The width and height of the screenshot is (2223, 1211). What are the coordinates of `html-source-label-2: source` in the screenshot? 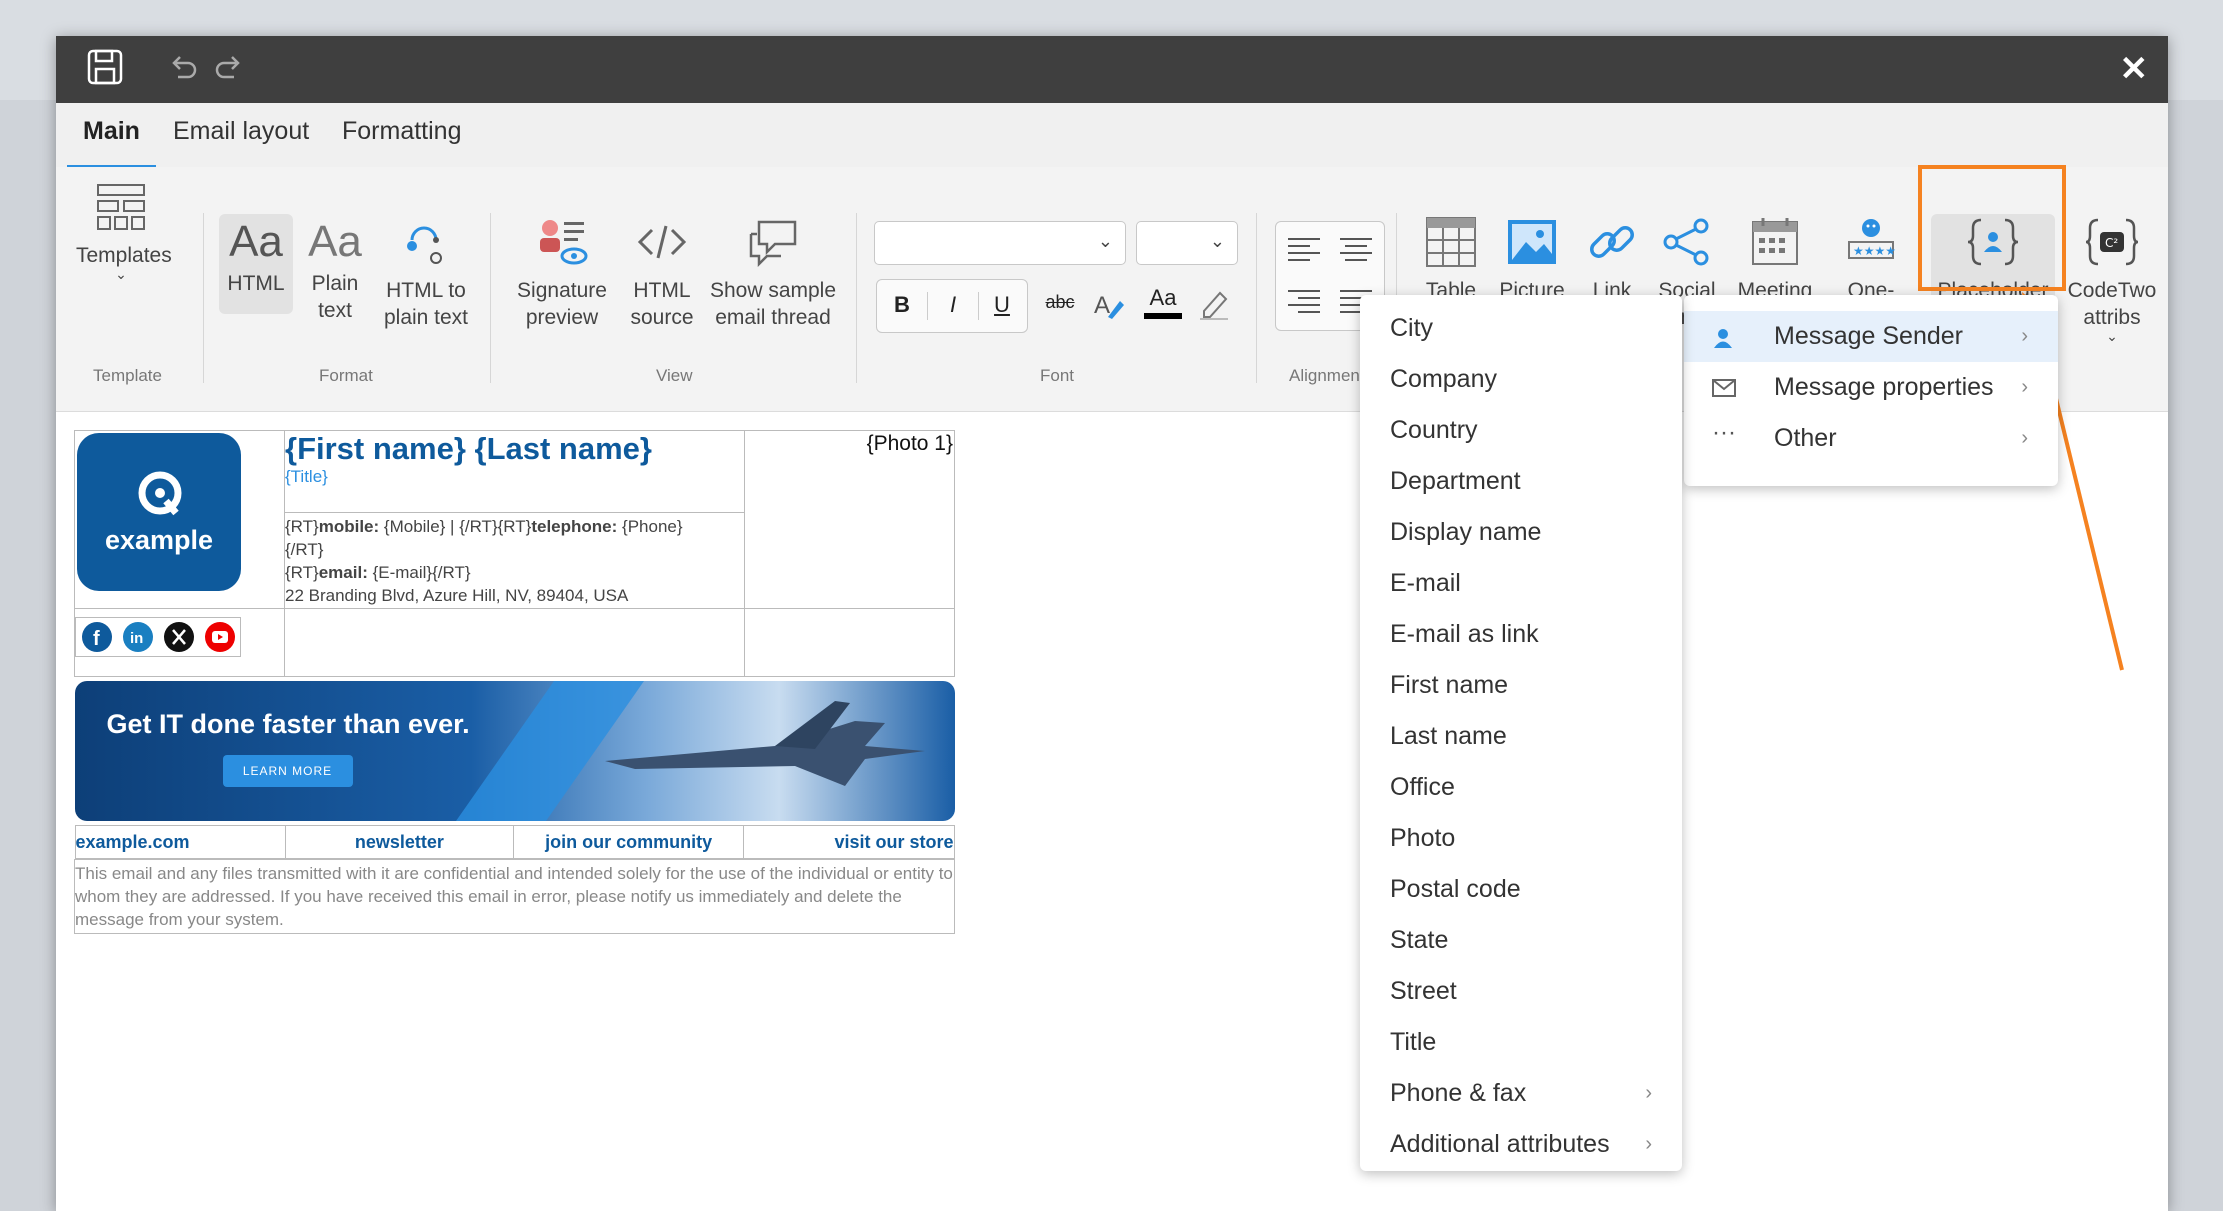 It's located at (662, 317).